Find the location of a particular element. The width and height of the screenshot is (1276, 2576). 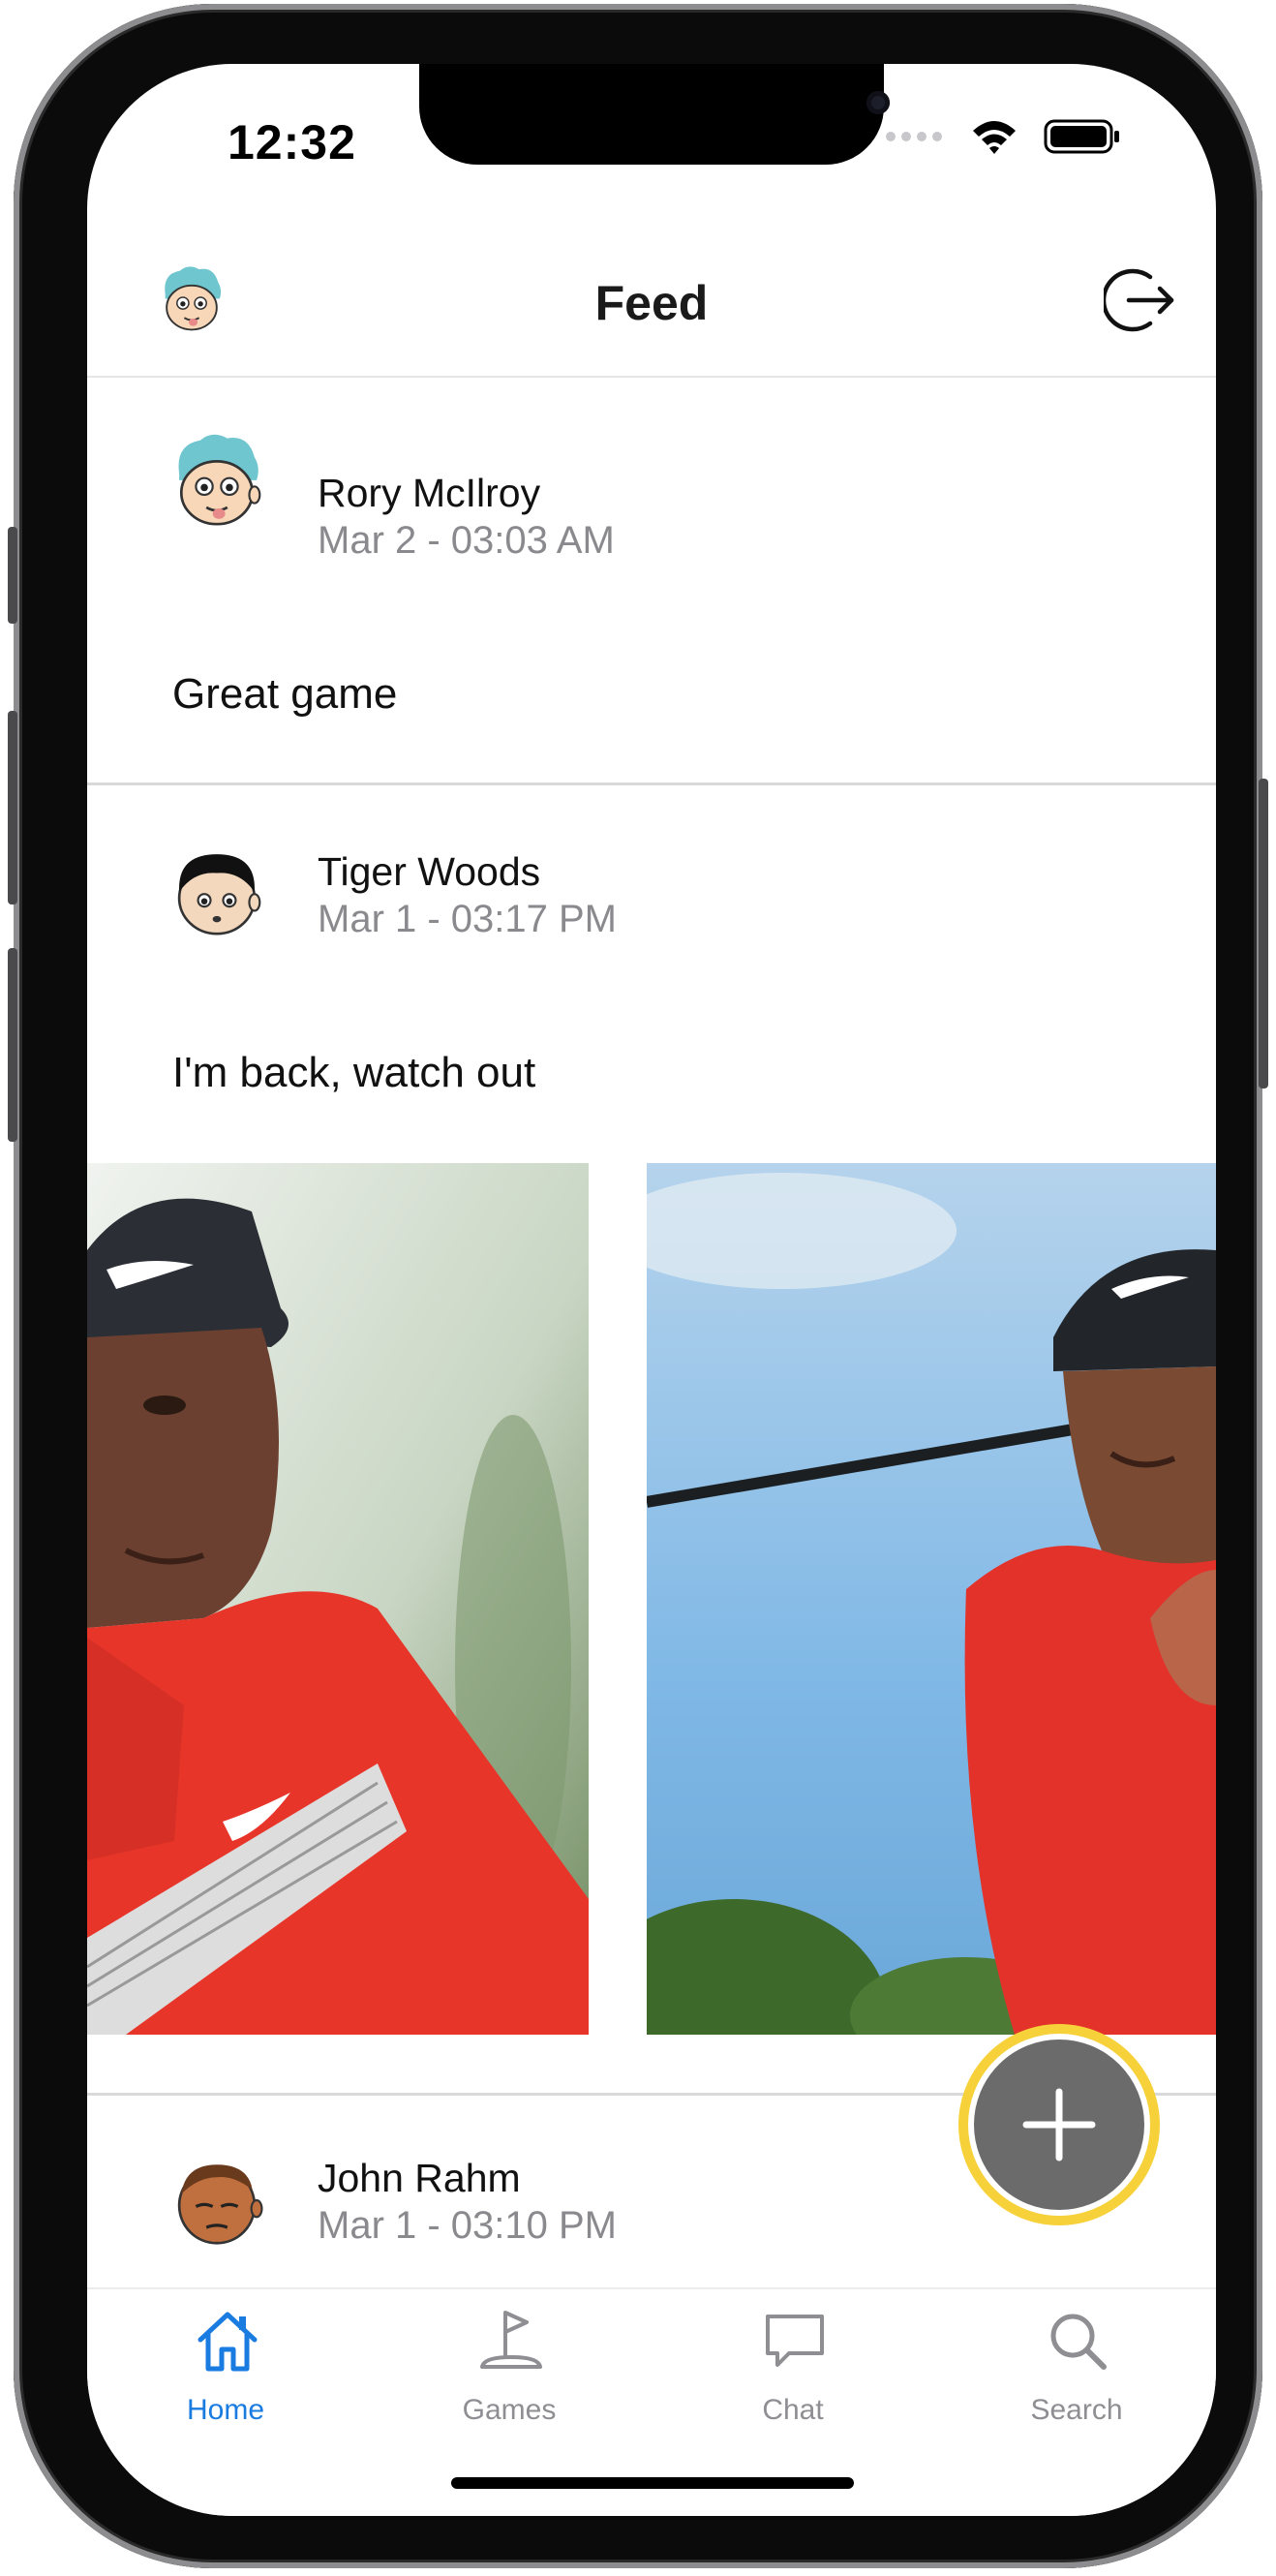

new-post-button is located at coordinates (1059, 2124).